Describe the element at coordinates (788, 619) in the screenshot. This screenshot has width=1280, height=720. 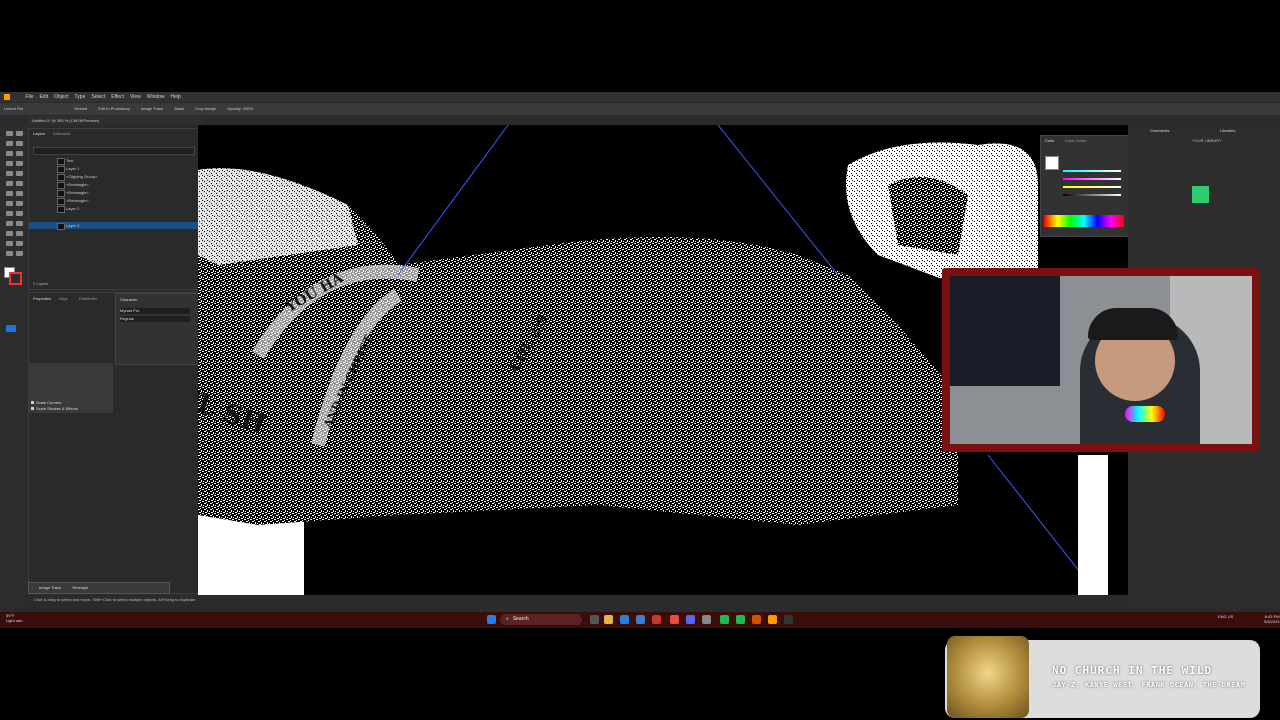
I see `app3-icon` at that location.